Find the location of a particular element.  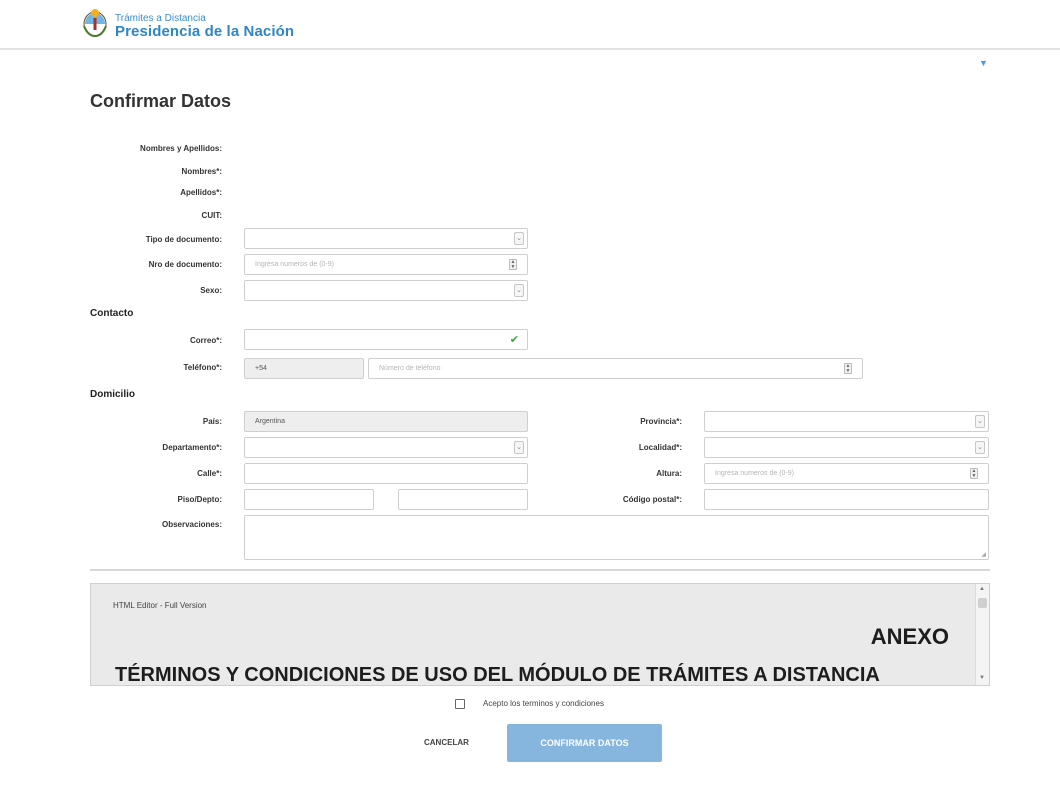

telefono-label: Teléfono*: is located at coordinates (202, 367).